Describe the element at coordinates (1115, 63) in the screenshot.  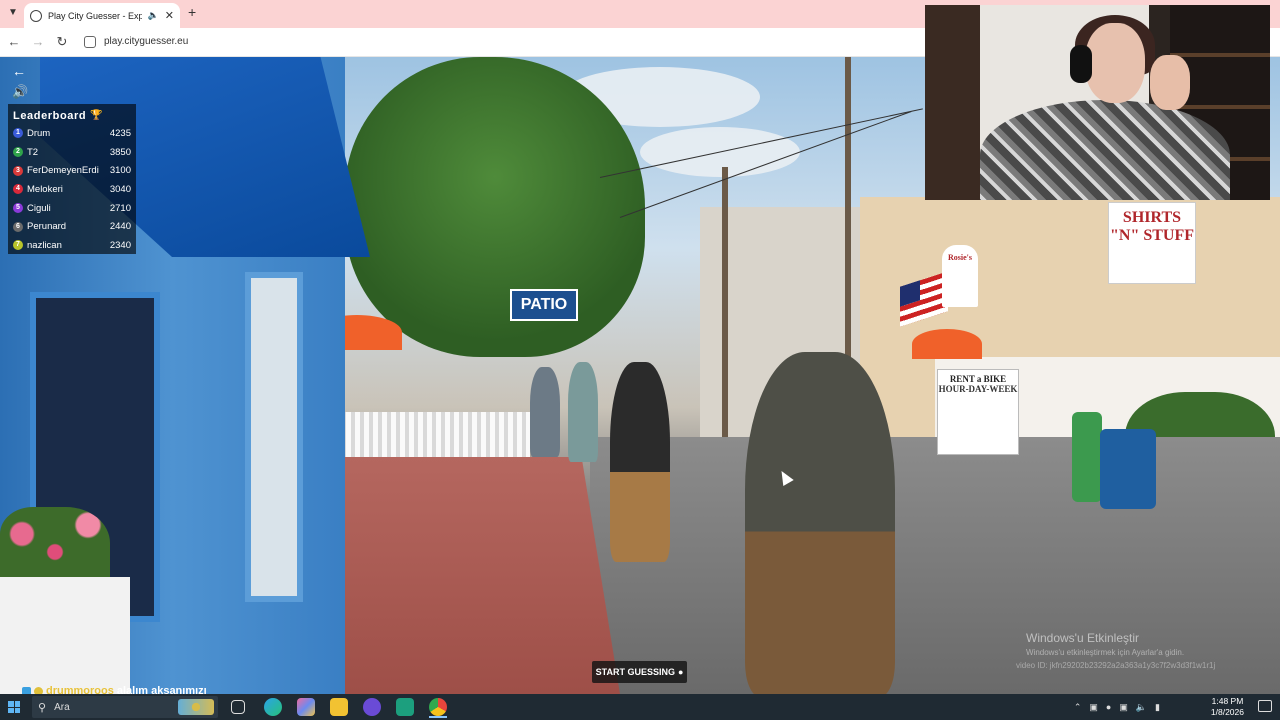
I see `streamer-face` at that location.